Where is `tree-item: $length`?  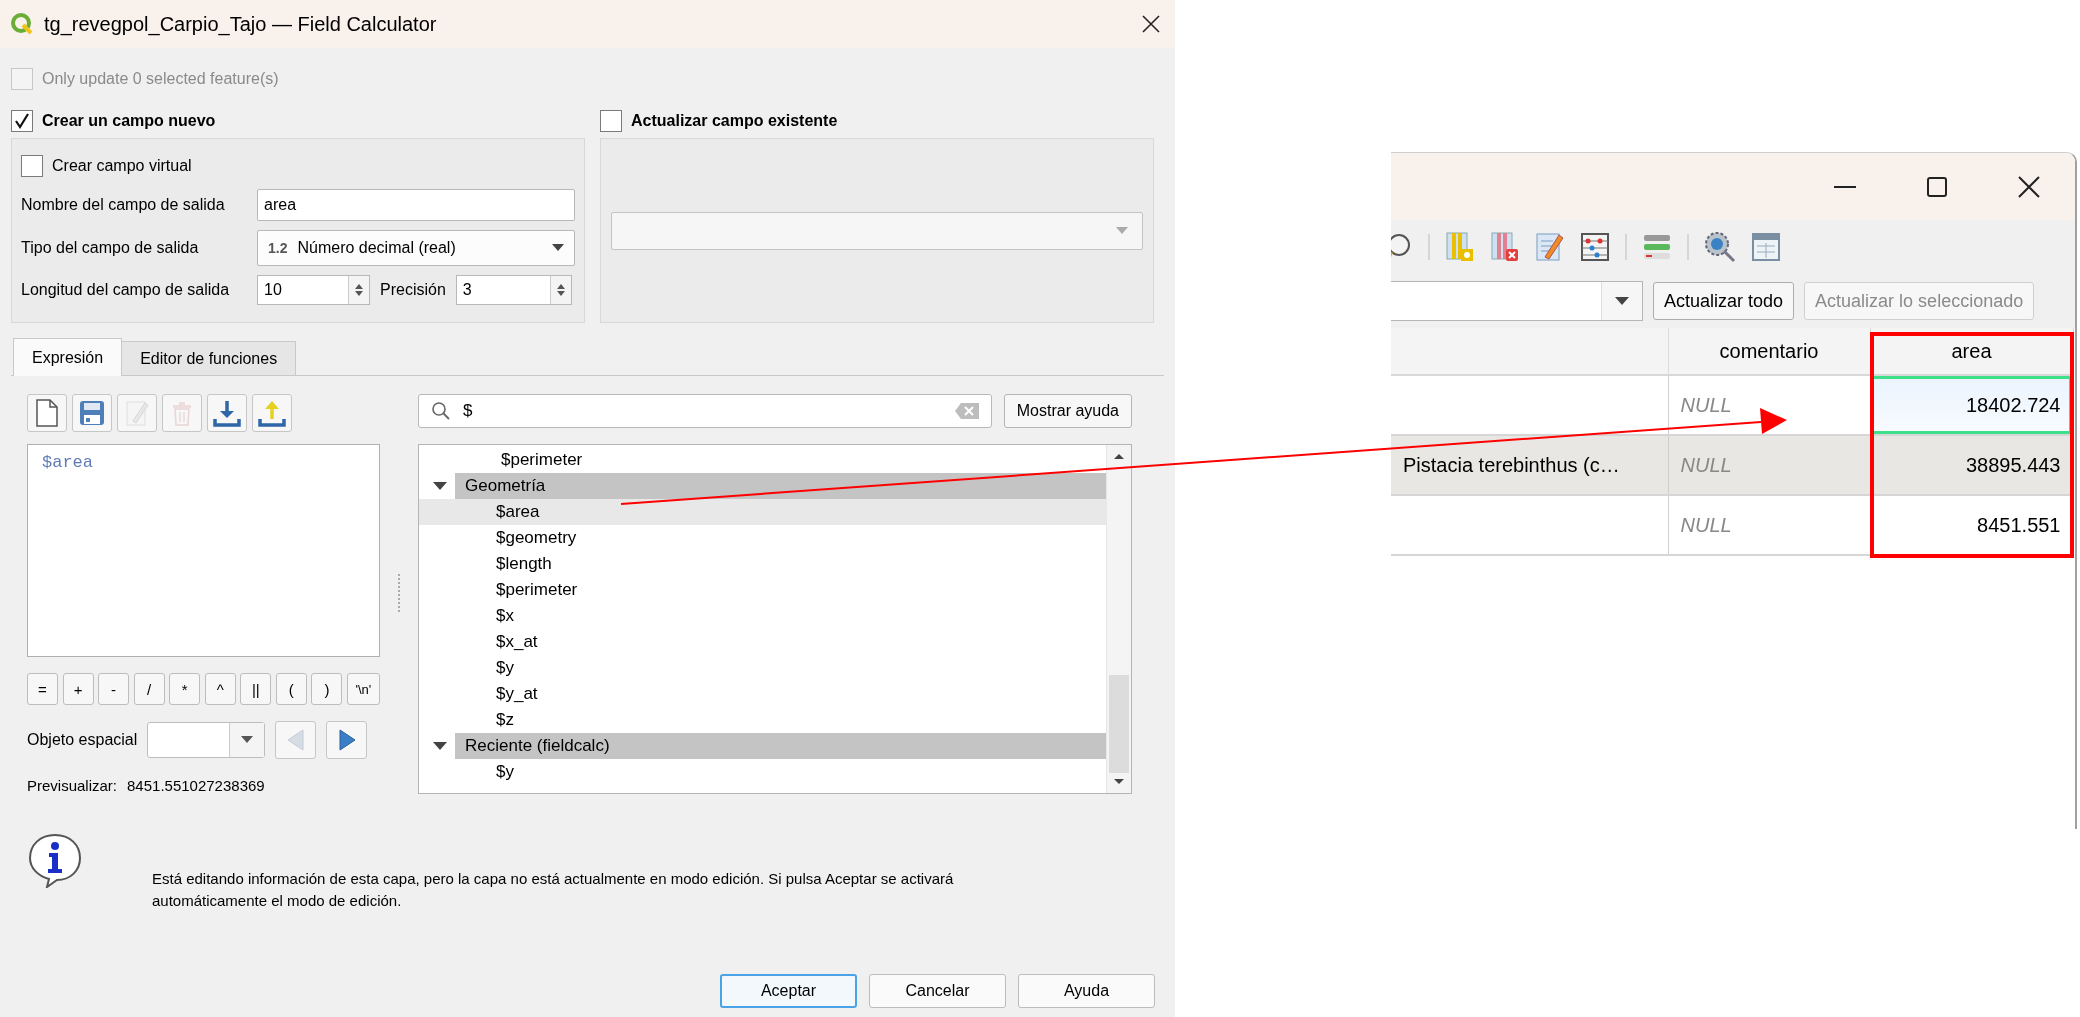
tree-item: $length is located at coordinates (762, 564).